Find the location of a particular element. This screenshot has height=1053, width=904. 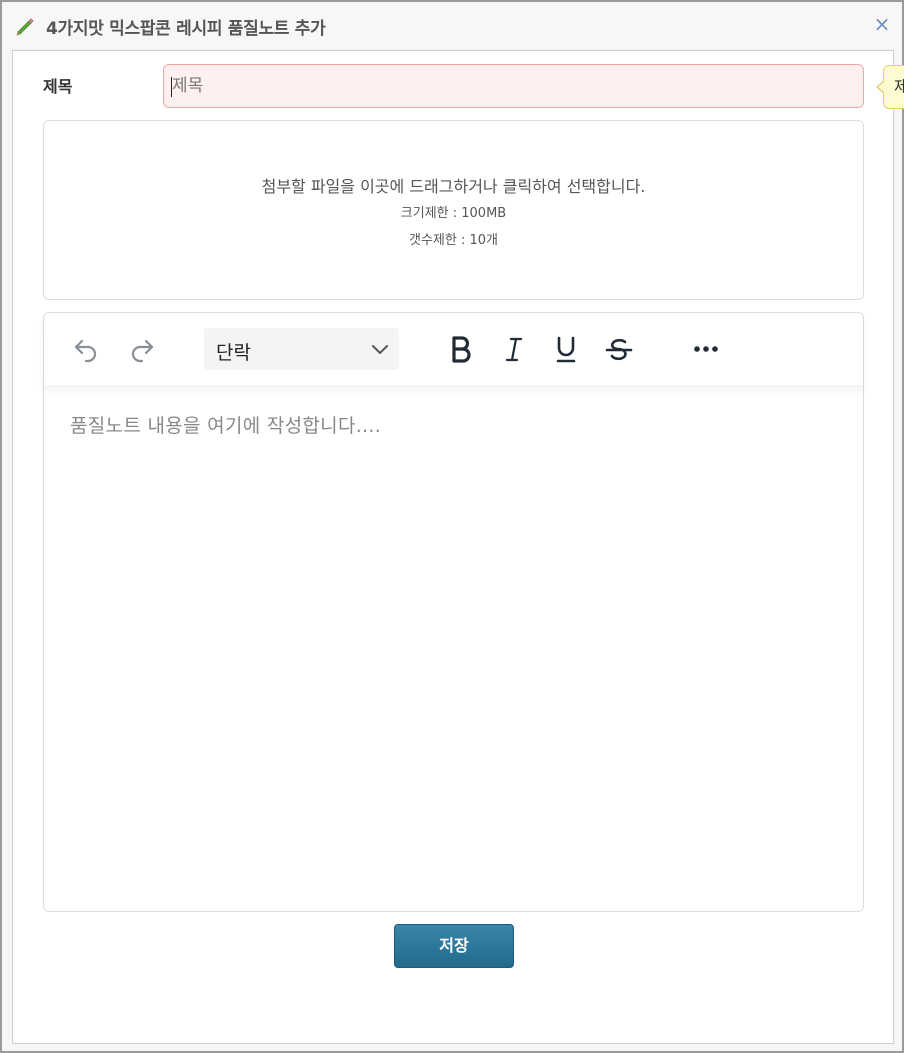

save-button: 저장 is located at coordinates (454, 946).